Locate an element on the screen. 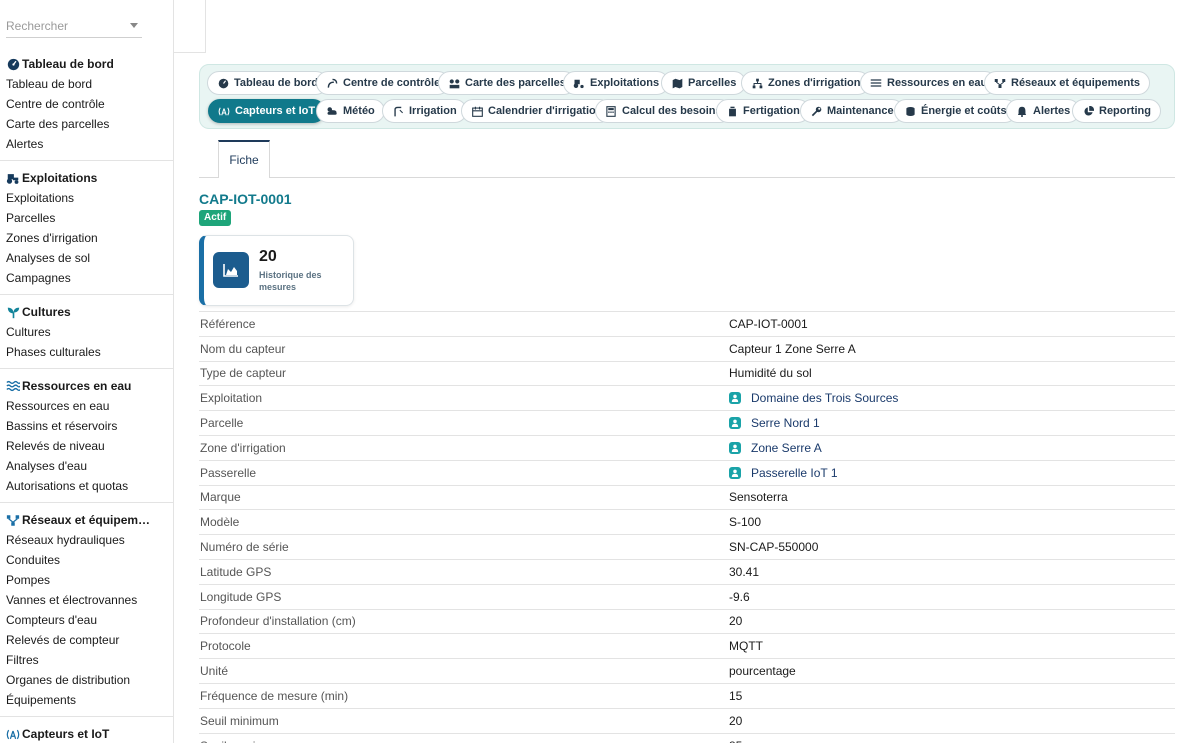  field-value: S-100 is located at coordinates (952, 522).